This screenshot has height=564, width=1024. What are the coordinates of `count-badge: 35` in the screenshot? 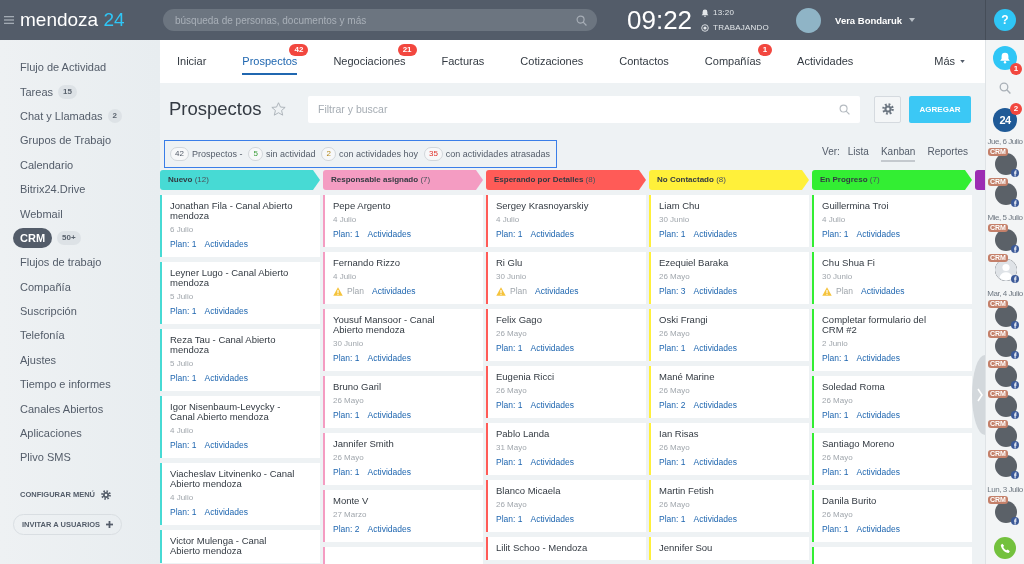 It's located at (433, 154).